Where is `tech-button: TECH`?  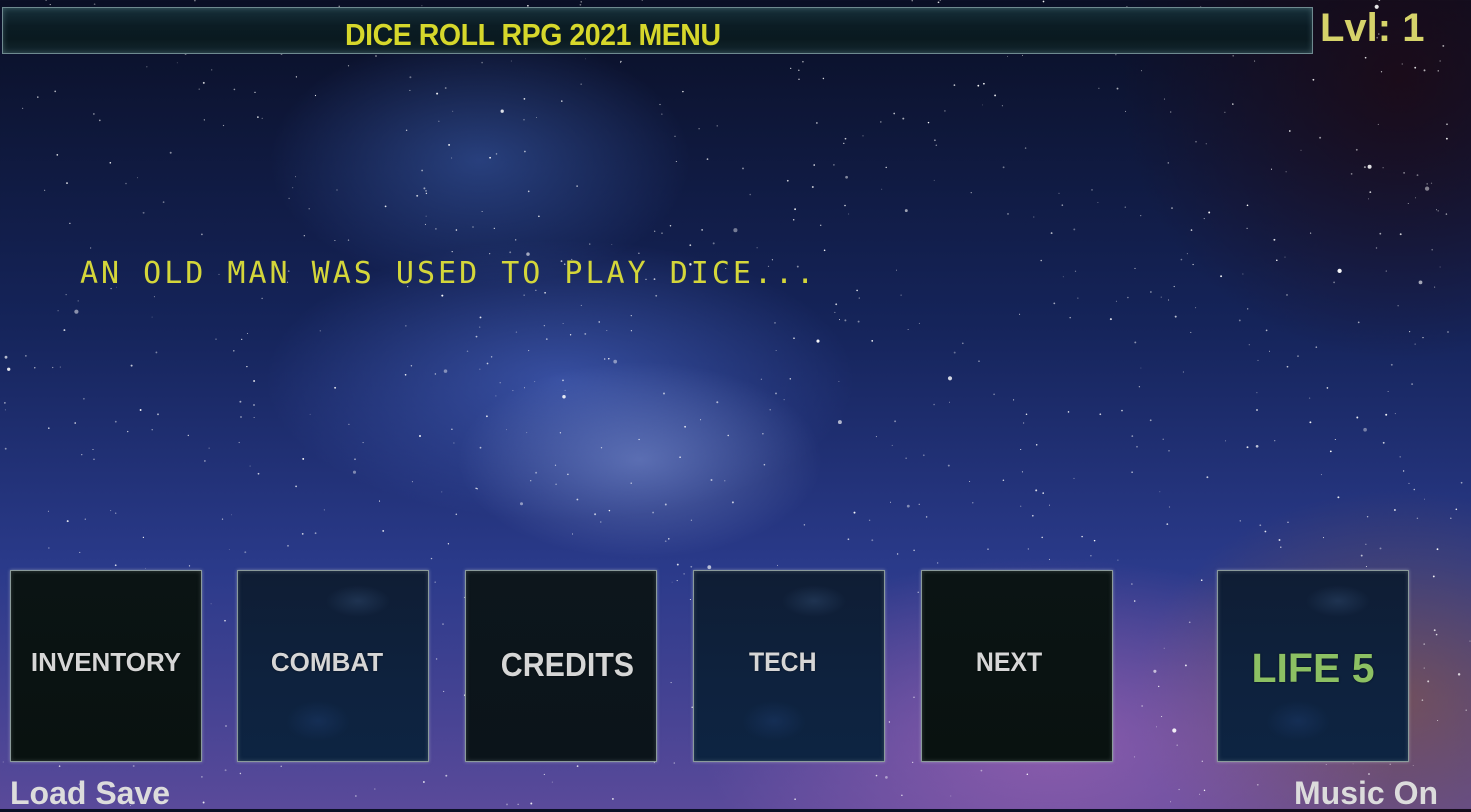
tech-button: TECH is located at coordinates (789, 666).